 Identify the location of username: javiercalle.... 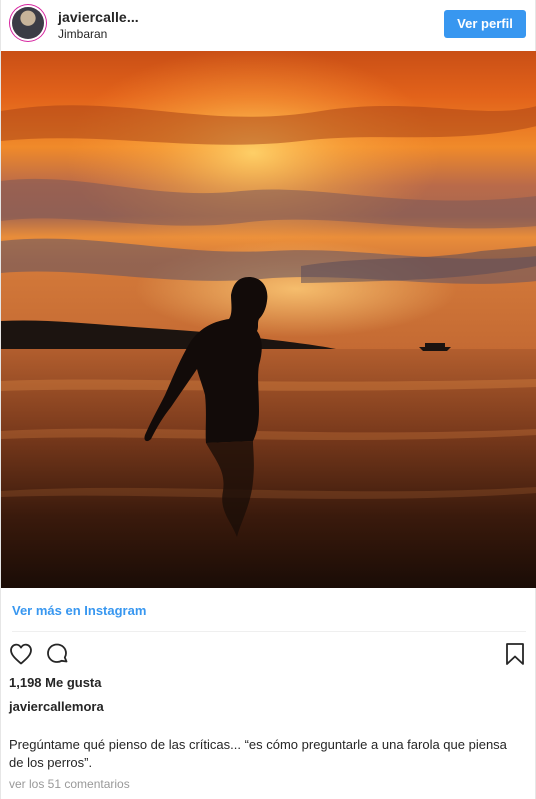
(98, 17).